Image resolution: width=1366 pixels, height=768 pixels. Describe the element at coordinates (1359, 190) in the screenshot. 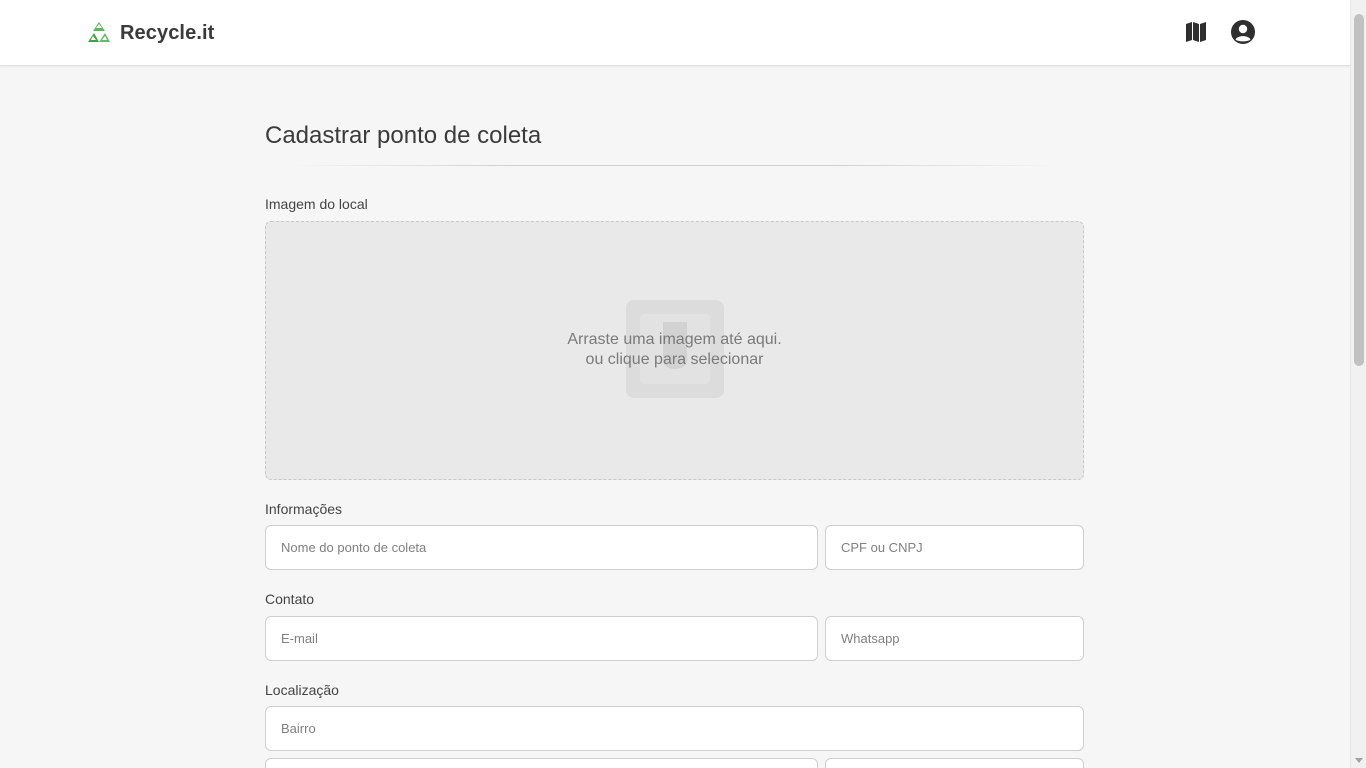

I see `scrollbar-thumb` at that location.